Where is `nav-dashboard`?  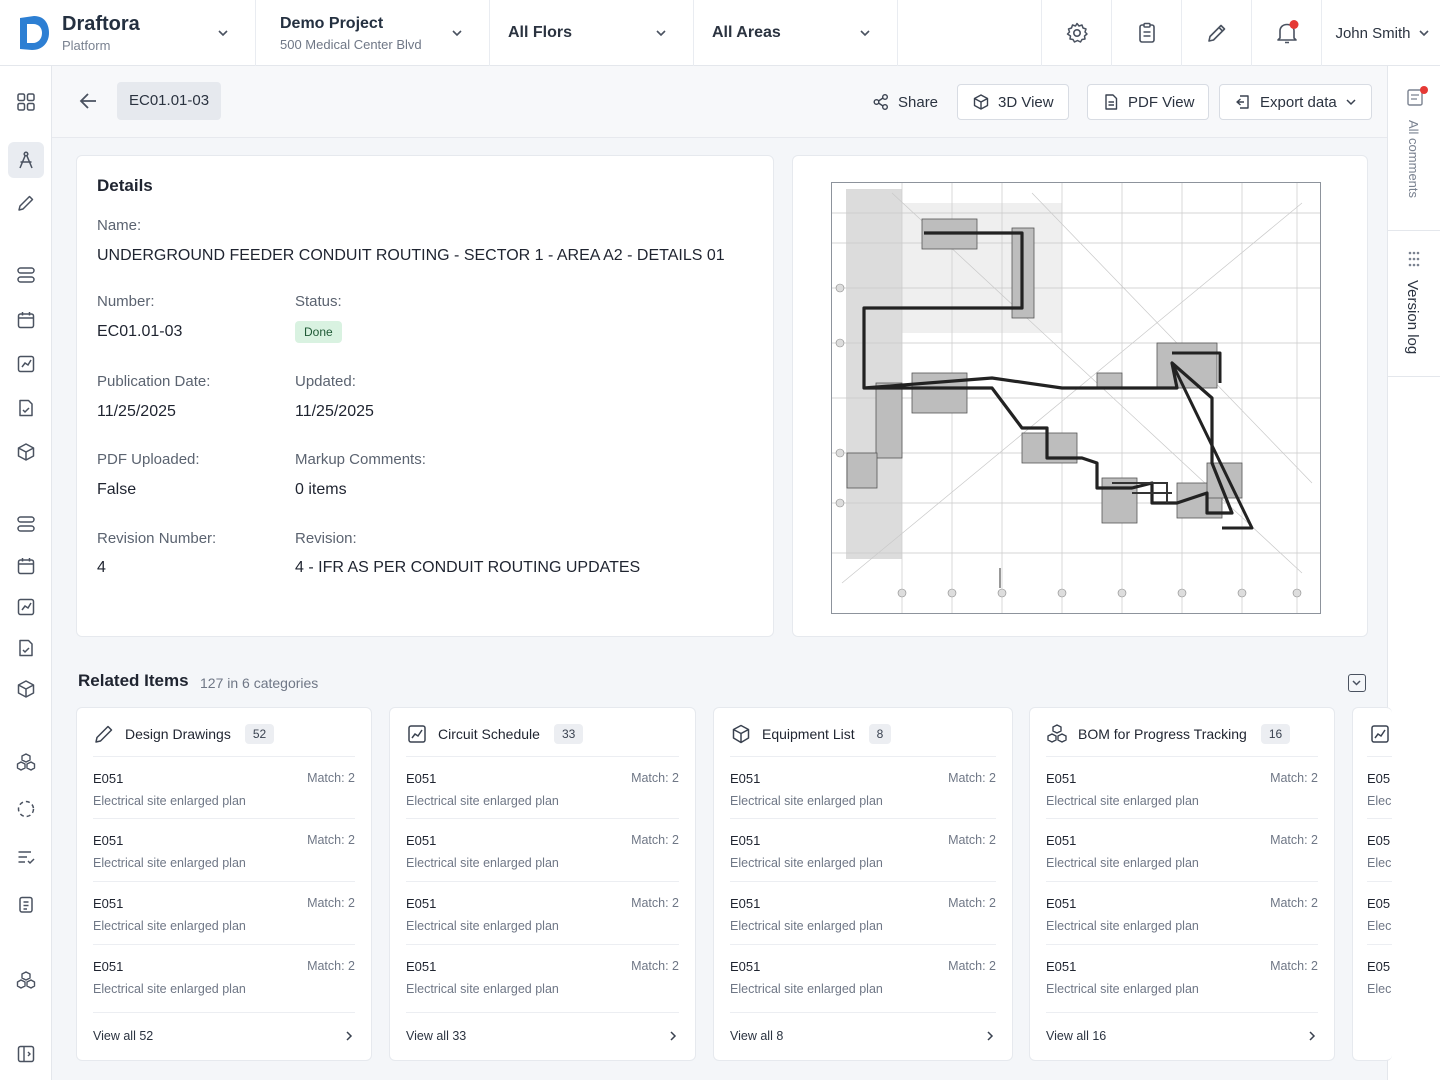 nav-dashboard is located at coordinates (26, 102).